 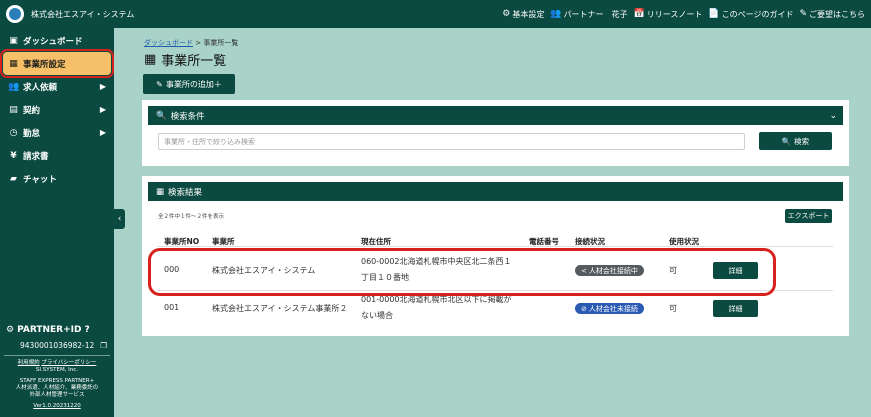 I want to click on sidebar-item-job-request: 👥 求人依頼 ▶, so click(x=57, y=86).